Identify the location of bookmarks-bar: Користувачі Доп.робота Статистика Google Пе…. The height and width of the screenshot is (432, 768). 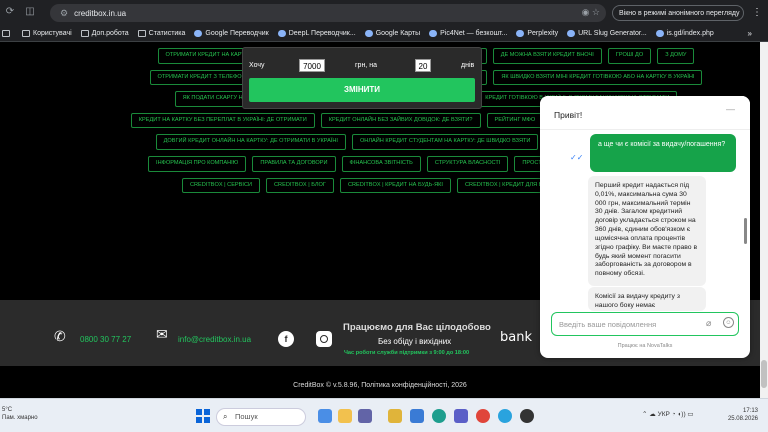
(384, 34).